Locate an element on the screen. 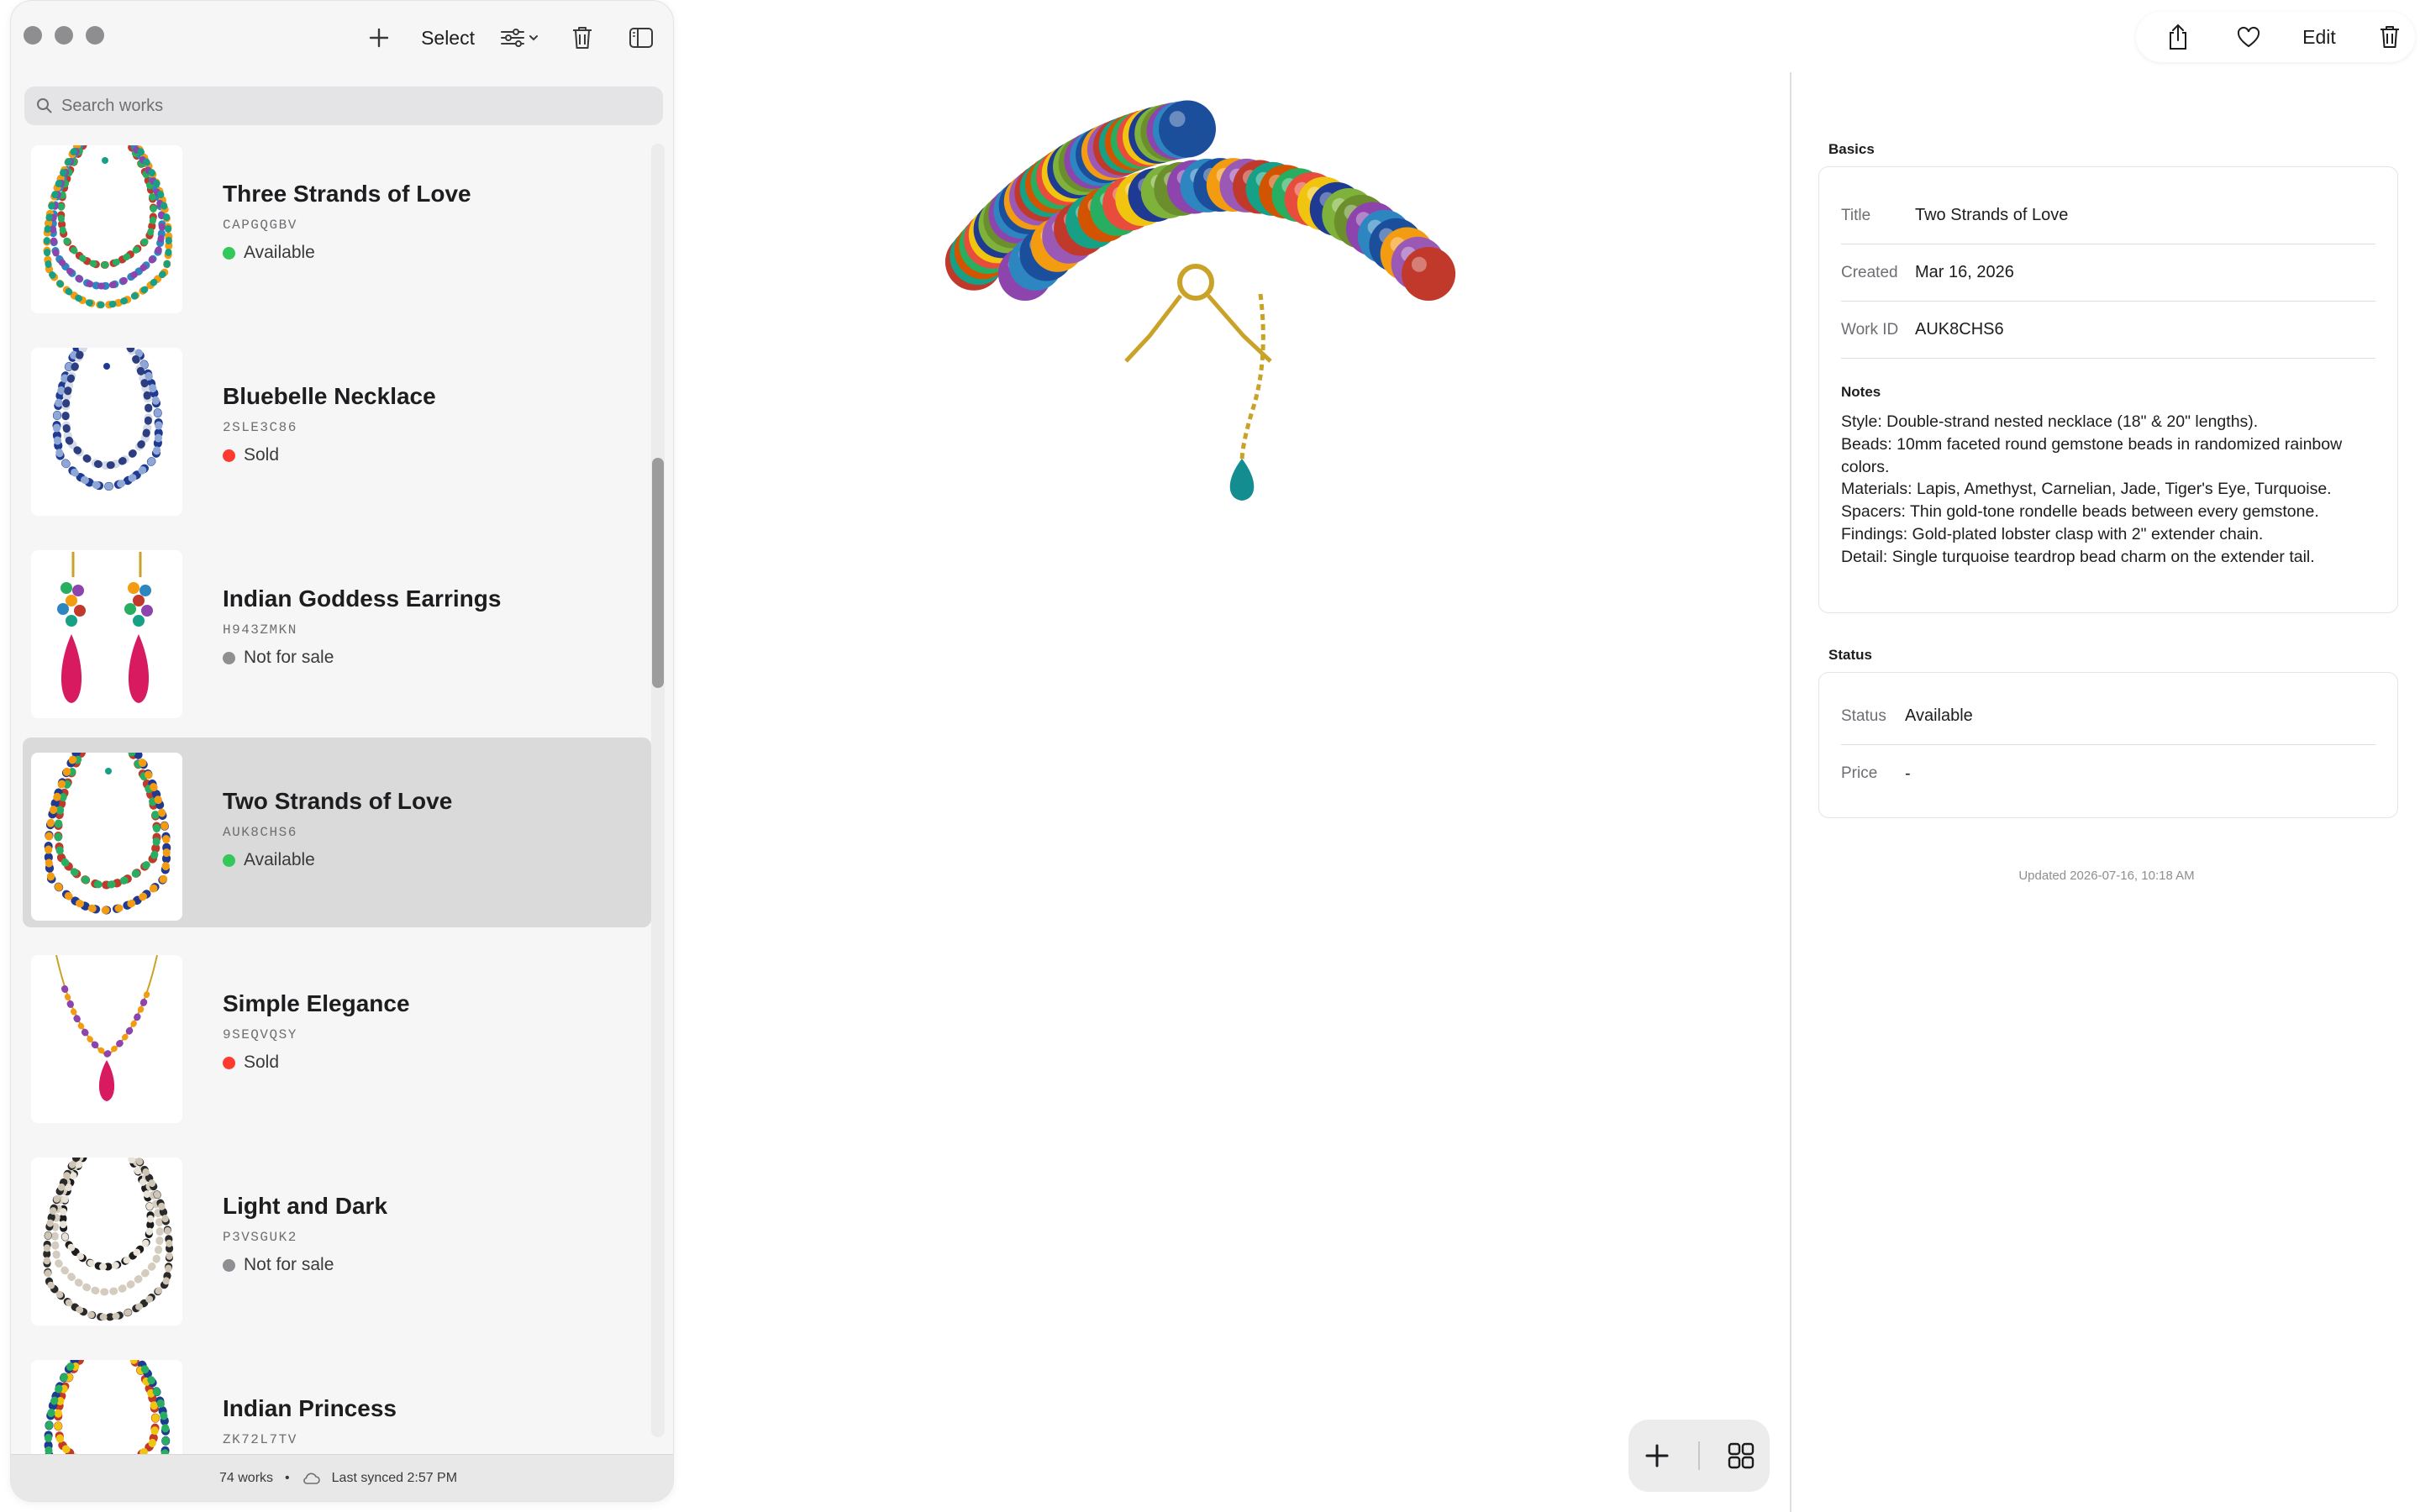 This screenshot has width=2420, height=1512. status-card: Status Available Price - is located at coordinates (2108, 745).